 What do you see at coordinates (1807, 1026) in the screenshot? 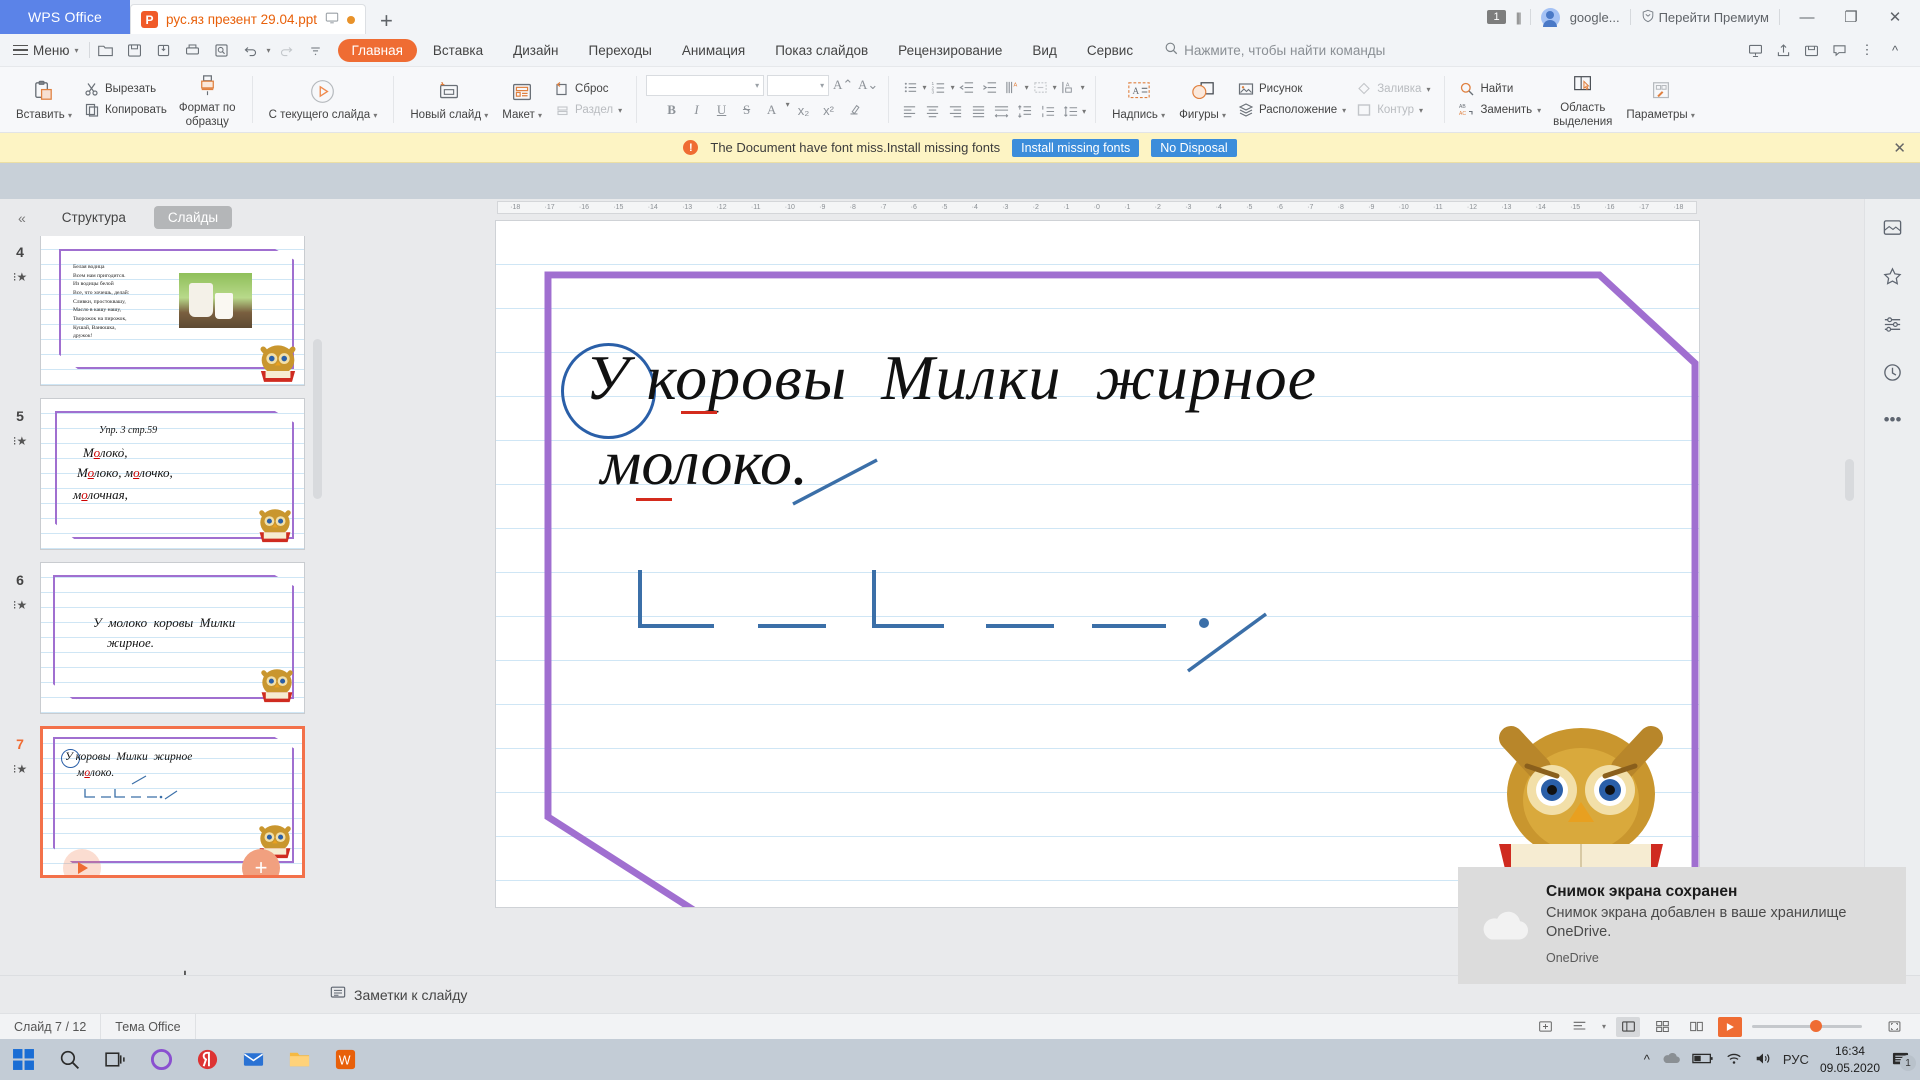
I see `zoom-slider` at bounding box center [1807, 1026].